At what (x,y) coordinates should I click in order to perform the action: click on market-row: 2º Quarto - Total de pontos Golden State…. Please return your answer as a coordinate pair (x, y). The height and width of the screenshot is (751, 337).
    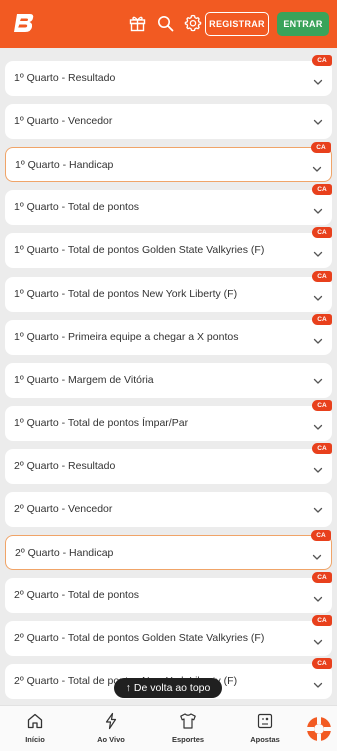
    Looking at the image, I should click on (168, 636).